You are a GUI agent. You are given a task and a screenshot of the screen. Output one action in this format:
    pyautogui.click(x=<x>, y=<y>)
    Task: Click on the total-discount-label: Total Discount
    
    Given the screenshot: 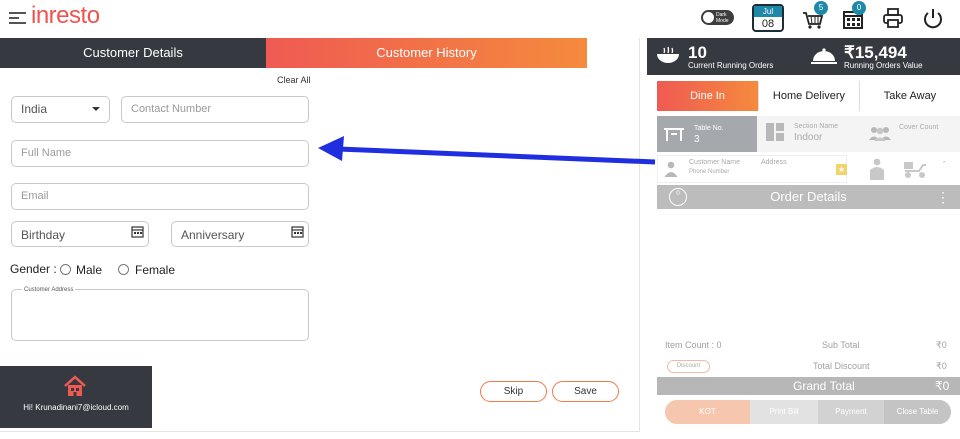 What is the action you would take?
    pyautogui.click(x=841, y=366)
    